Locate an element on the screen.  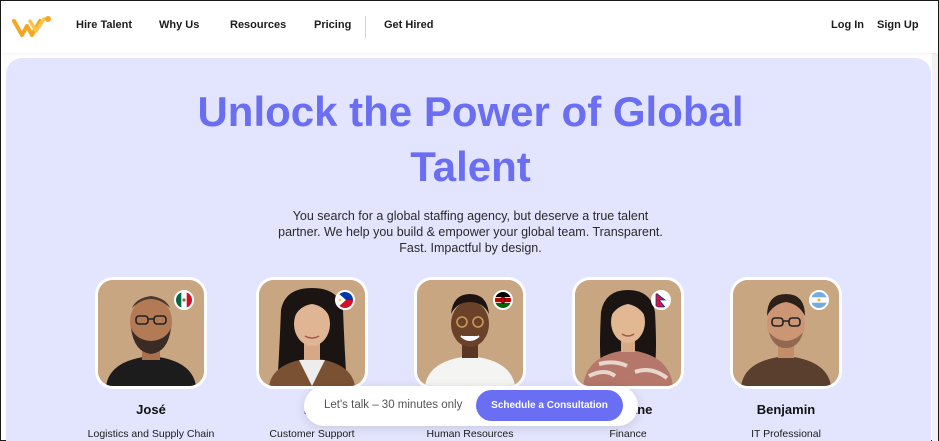
talent-card-benjamin is located at coordinates (786, 333).